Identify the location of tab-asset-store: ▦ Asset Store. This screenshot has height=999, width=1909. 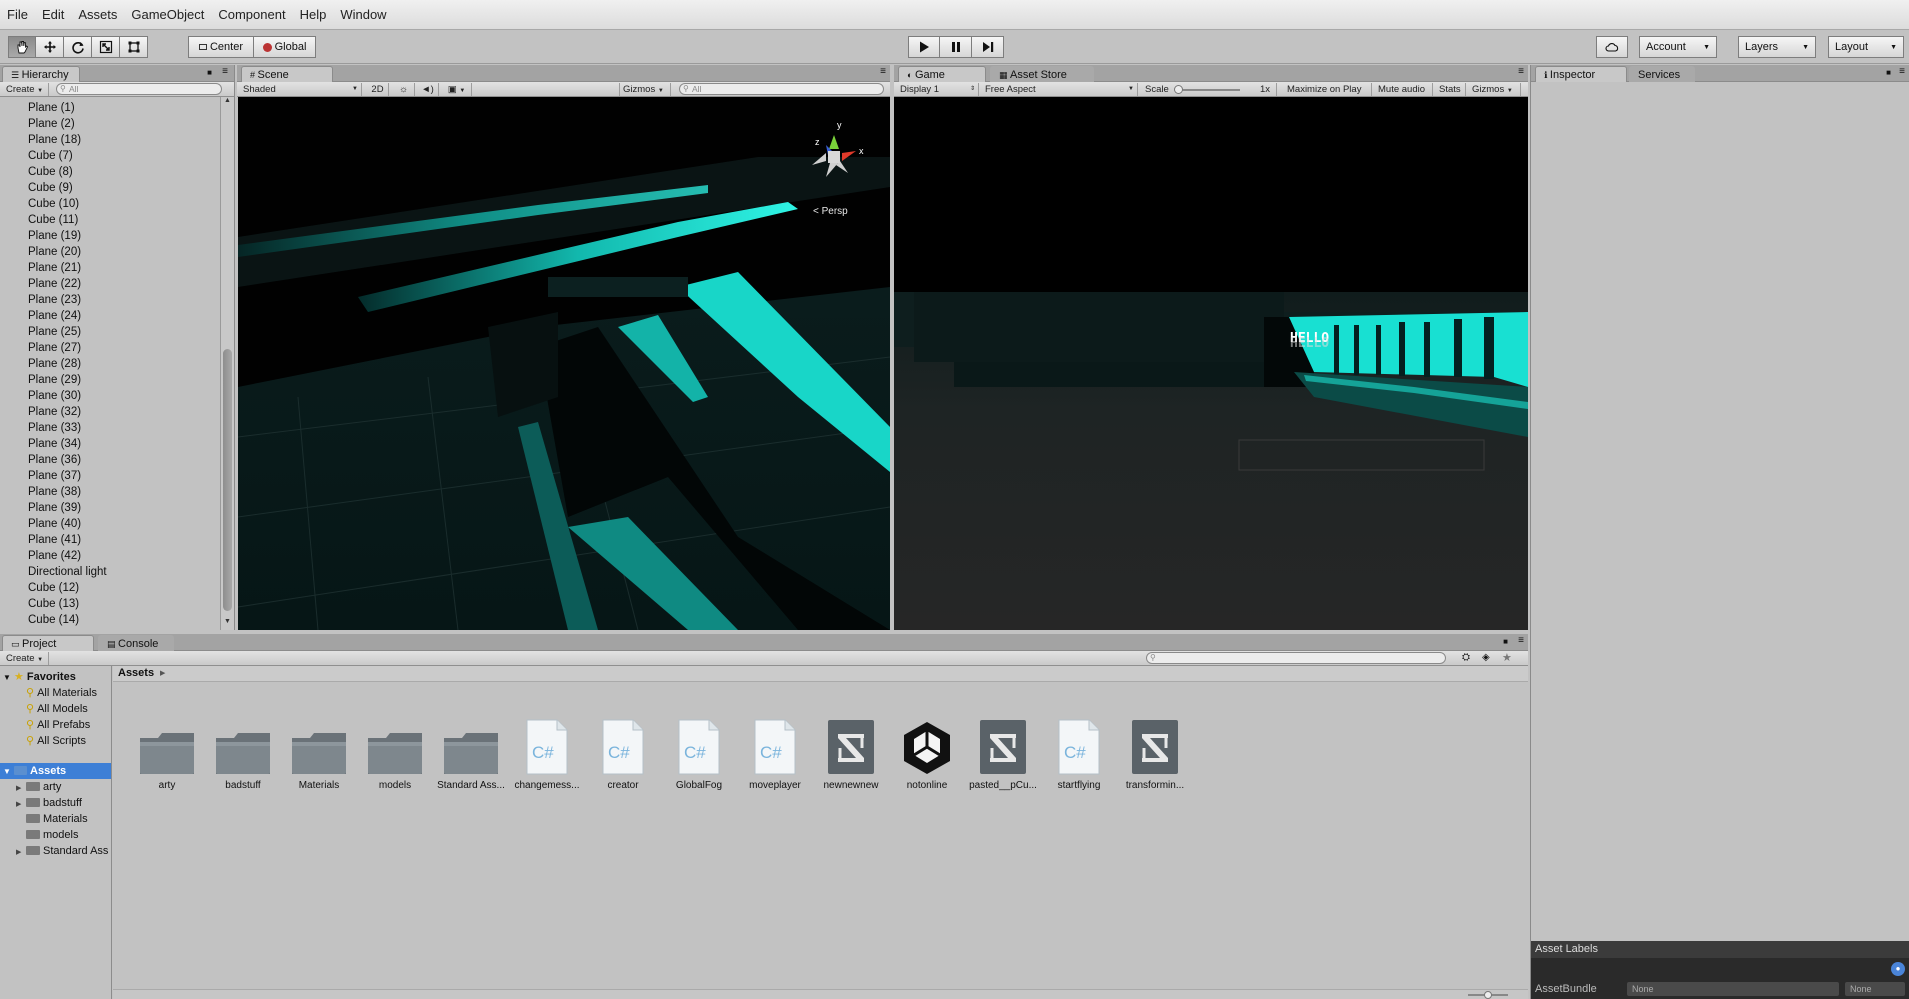
(1042, 74).